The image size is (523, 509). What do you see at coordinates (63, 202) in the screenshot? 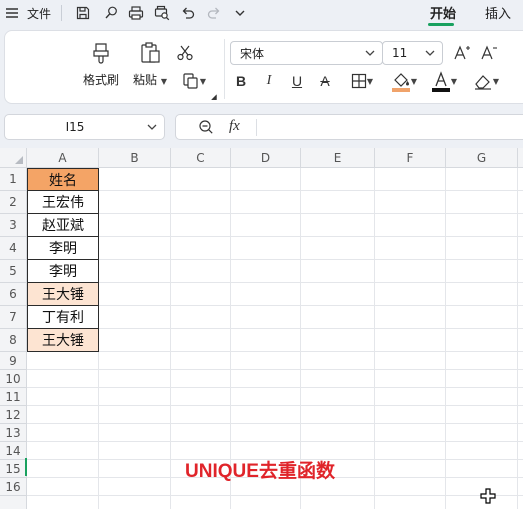
I see `cell-a2: 王宏伟` at bounding box center [63, 202].